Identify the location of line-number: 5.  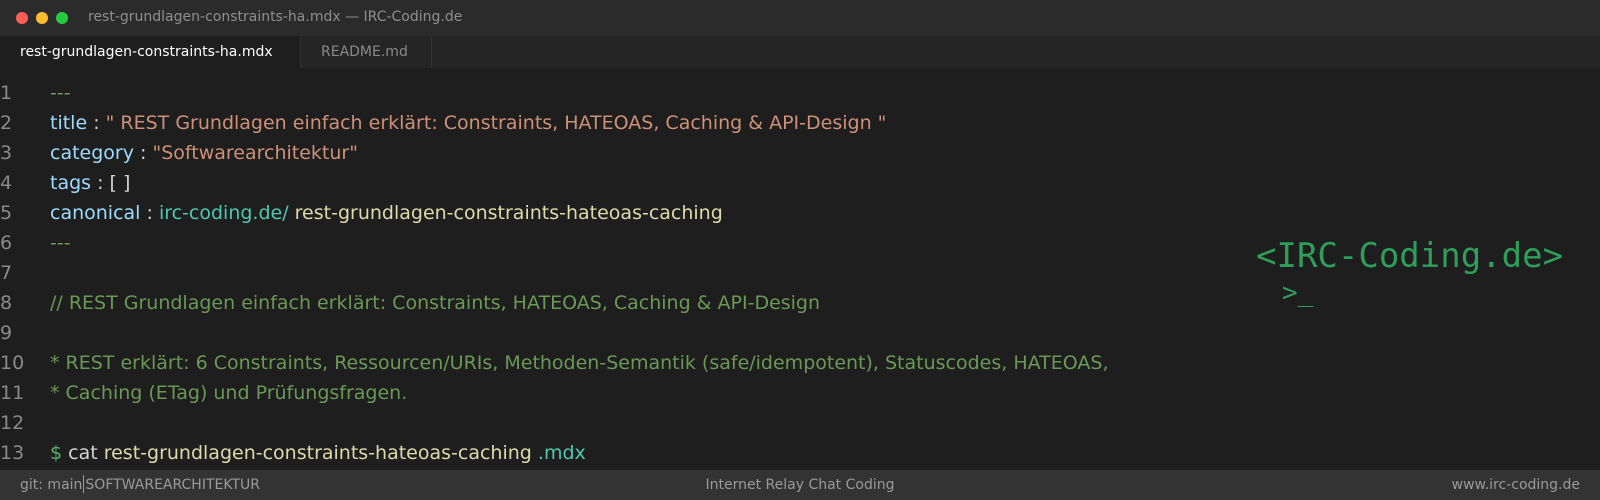
(6, 213).